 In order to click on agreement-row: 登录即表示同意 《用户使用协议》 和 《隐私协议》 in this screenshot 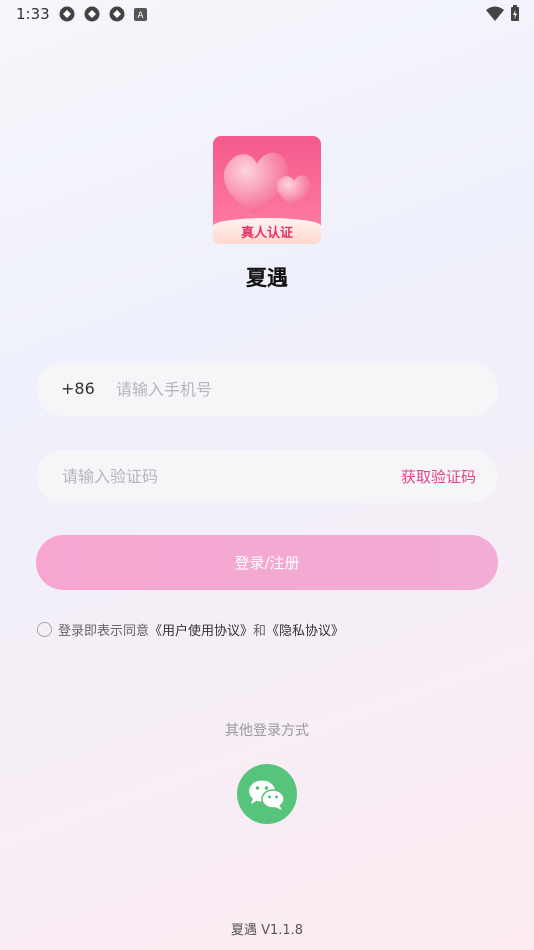, I will do `click(190, 629)`.